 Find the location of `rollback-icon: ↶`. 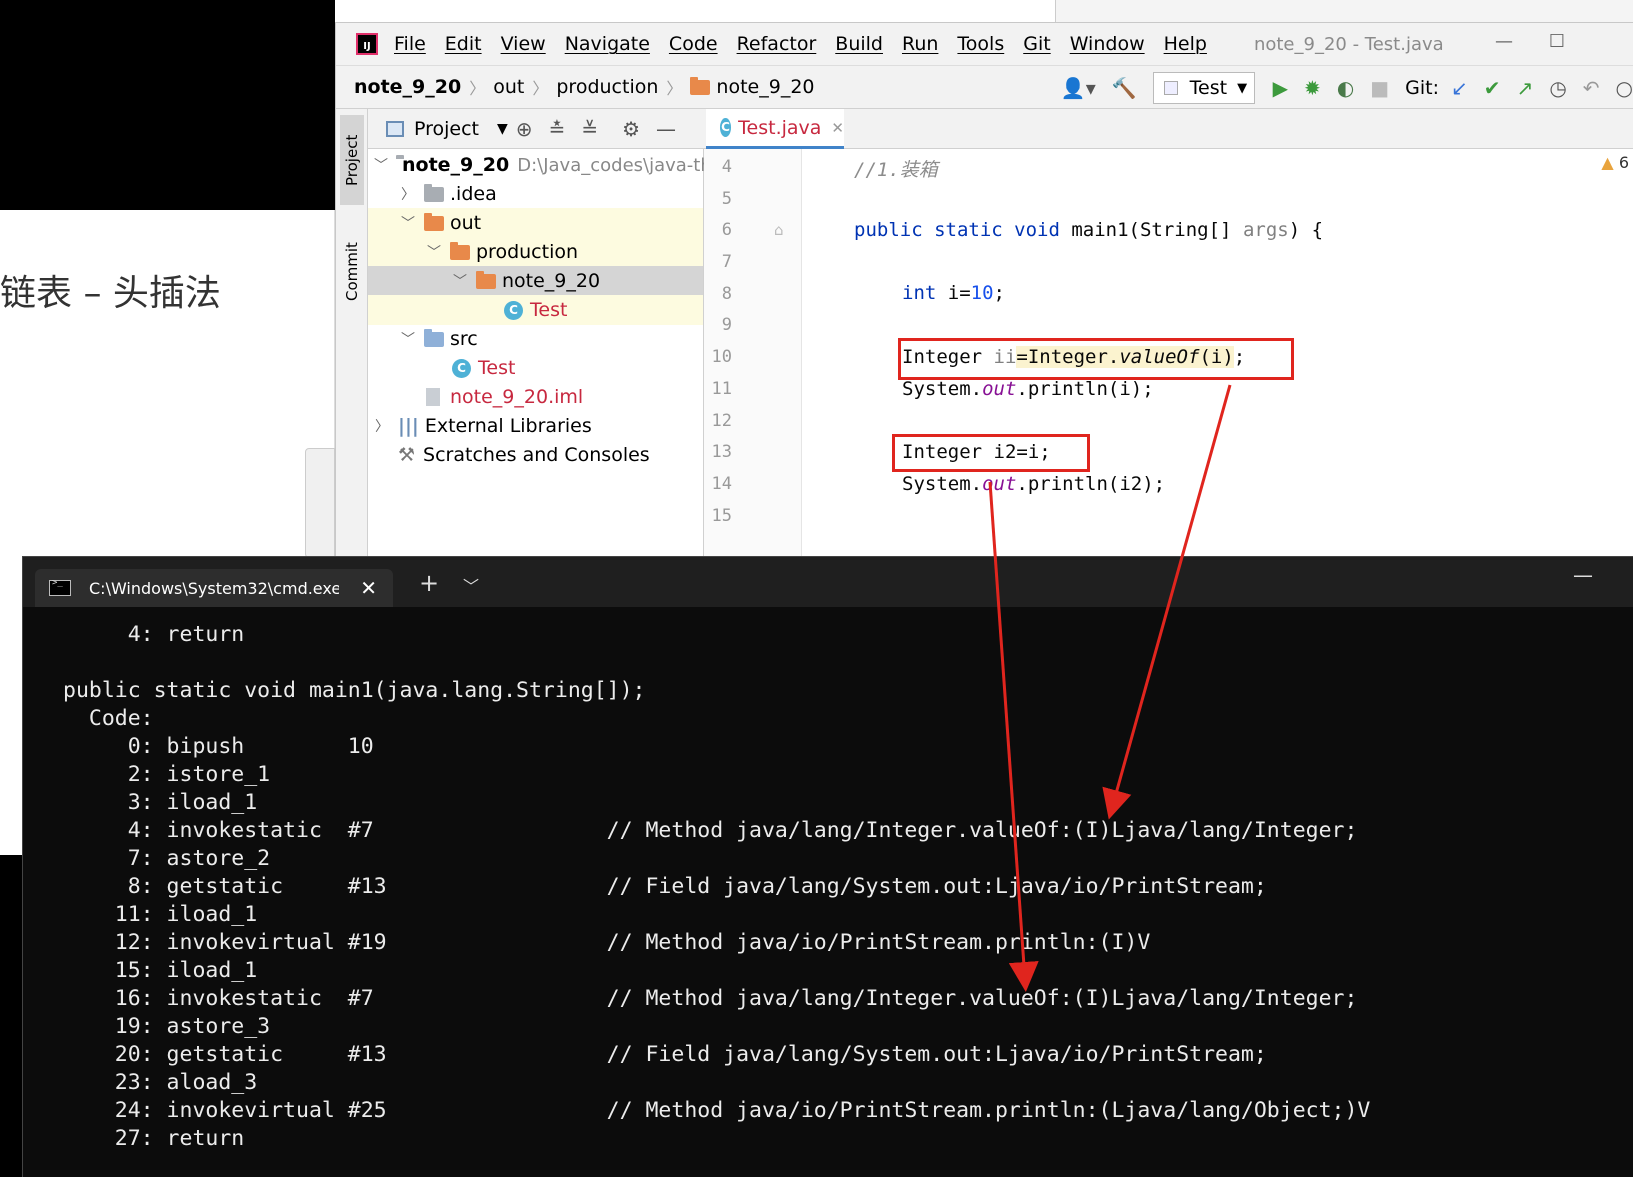

rollback-icon: ↶ is located at coordinates (1591, 88).